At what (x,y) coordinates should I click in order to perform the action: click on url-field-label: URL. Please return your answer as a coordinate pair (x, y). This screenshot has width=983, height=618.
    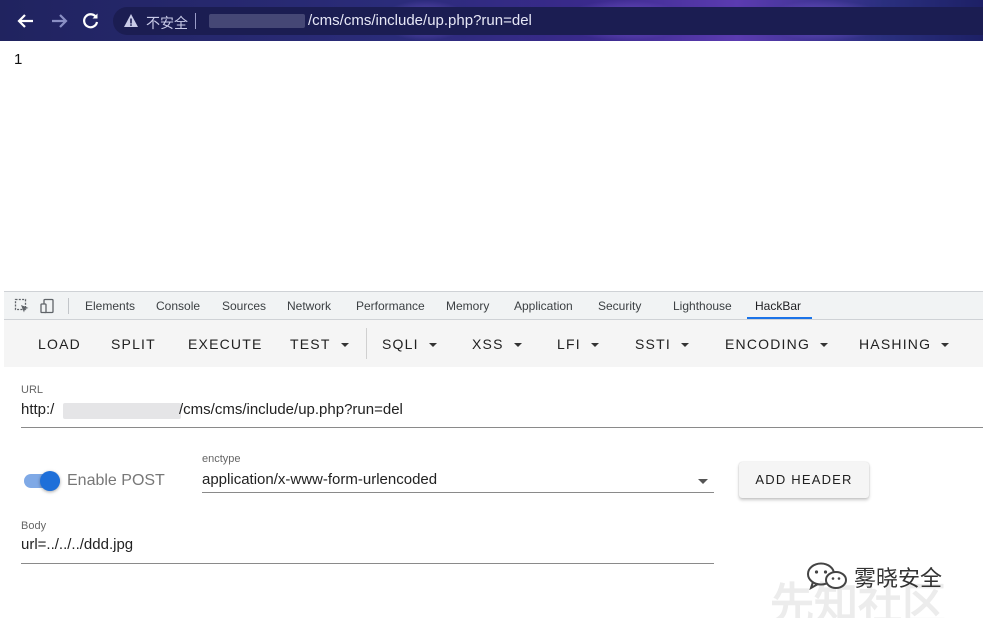
    Looking at the image, I should click on (32, 390).